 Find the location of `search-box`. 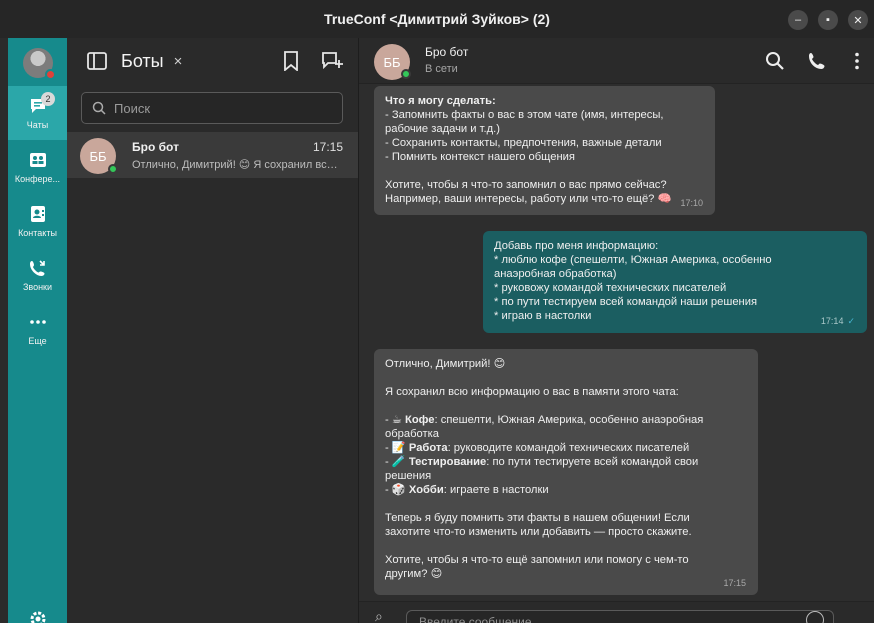

search-box is located at coordinates (212, 108).